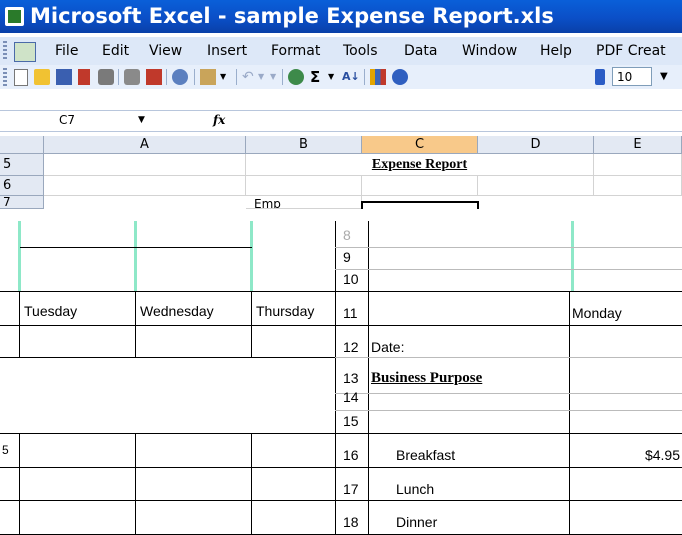  I want to click on column-header-b: B, so click(304, 145).